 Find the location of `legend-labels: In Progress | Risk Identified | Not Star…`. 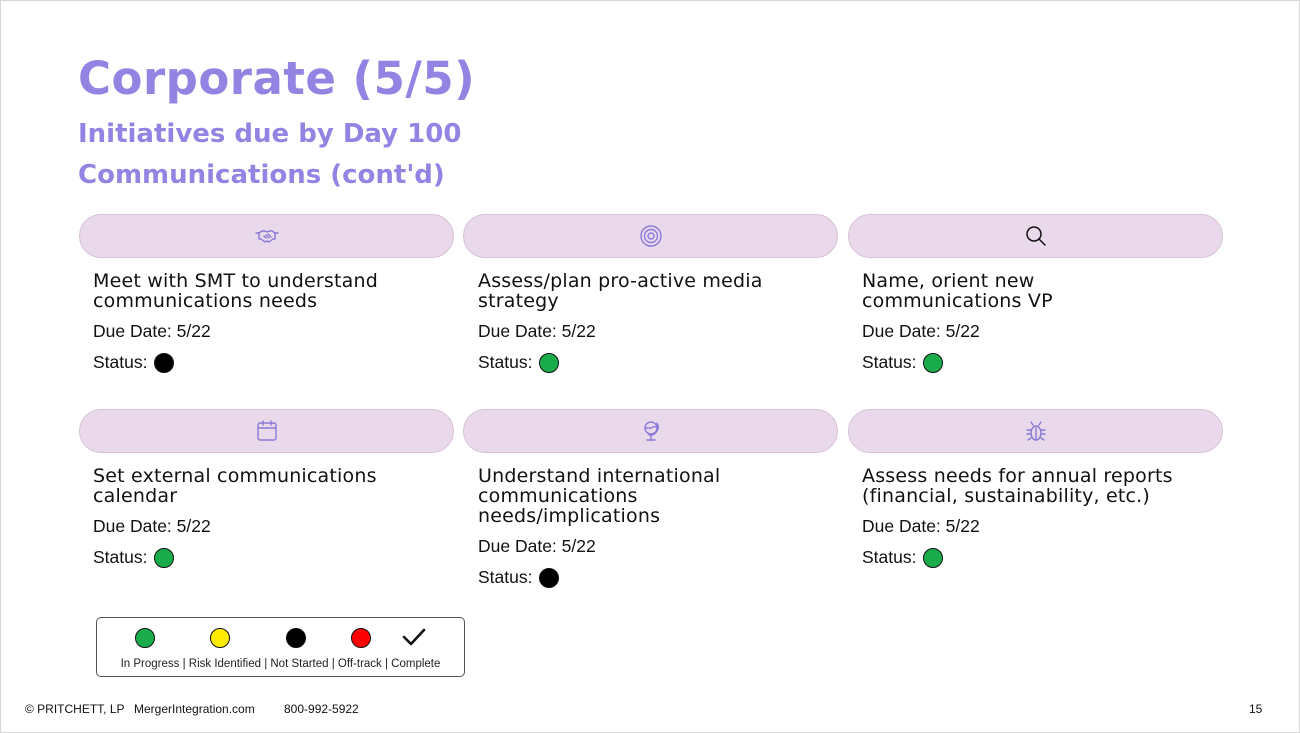

legend-labels: In Progress | Risk Identified | Not Star… is located at coordinates (280, 664).